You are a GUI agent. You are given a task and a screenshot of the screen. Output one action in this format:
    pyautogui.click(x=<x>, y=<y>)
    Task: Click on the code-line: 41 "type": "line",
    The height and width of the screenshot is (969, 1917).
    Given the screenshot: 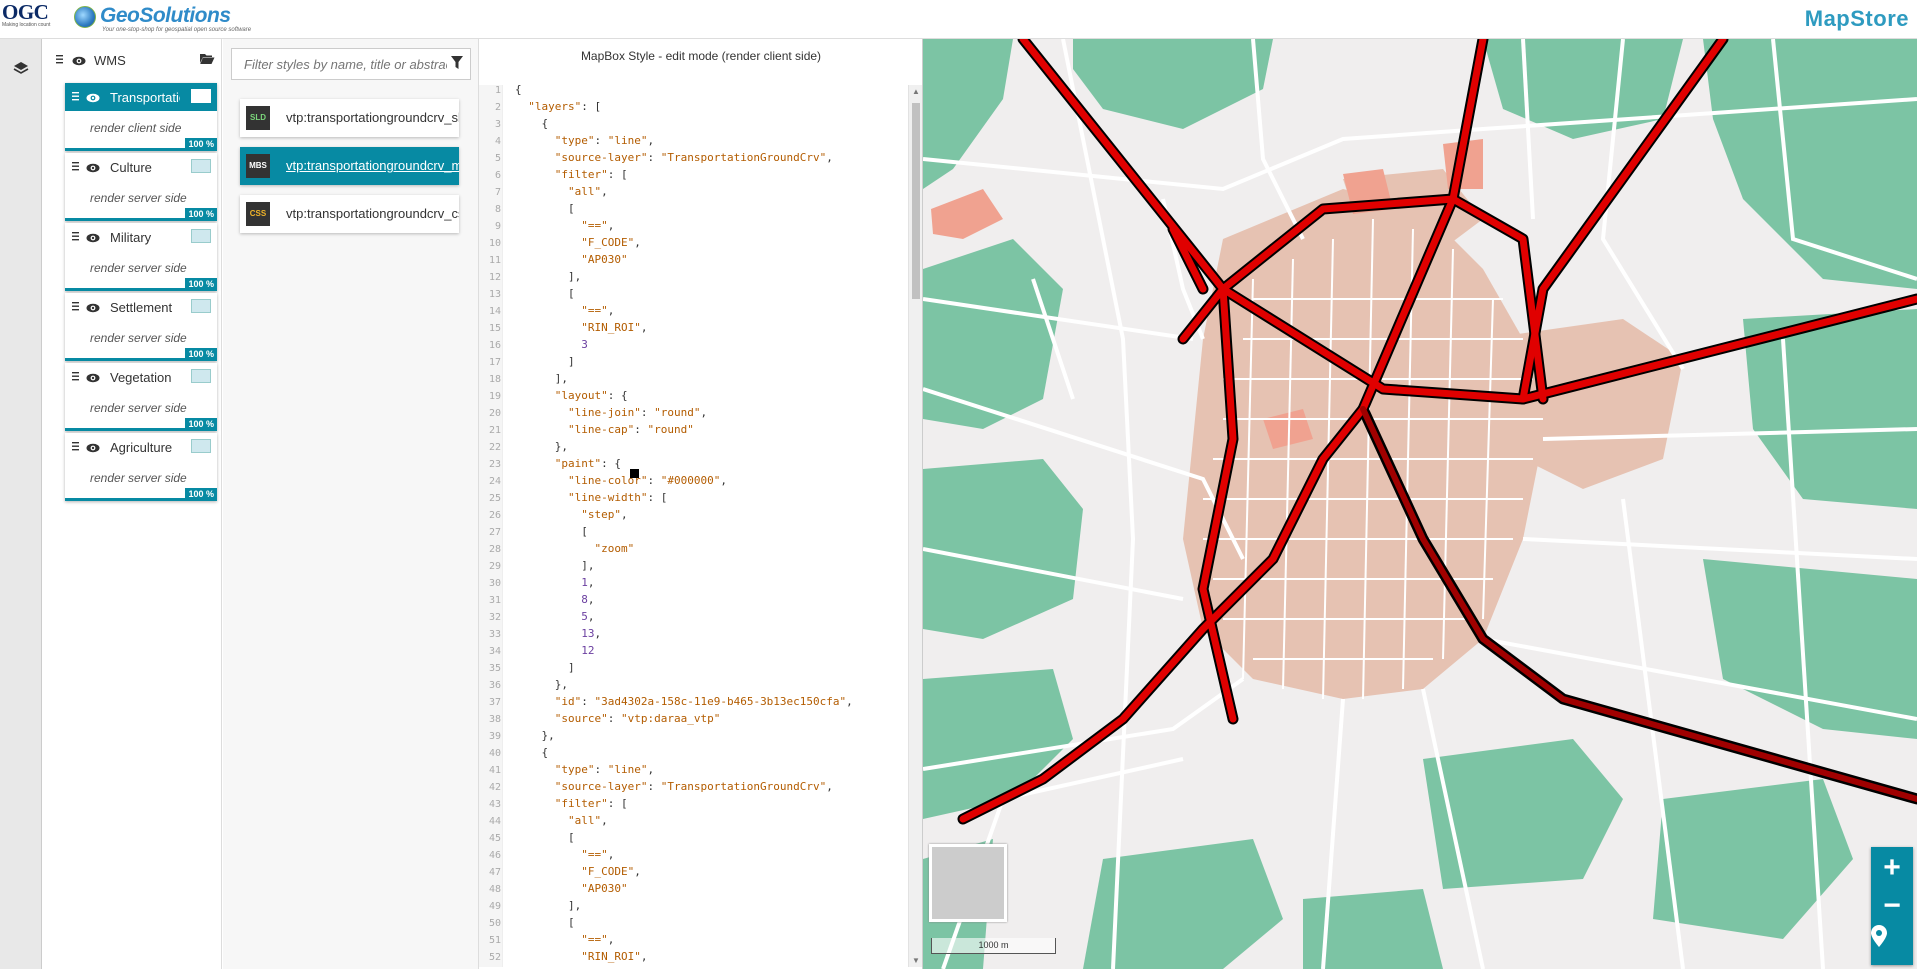 What is the action you would take?
    pyautogui.click(x=566, y=769)
    